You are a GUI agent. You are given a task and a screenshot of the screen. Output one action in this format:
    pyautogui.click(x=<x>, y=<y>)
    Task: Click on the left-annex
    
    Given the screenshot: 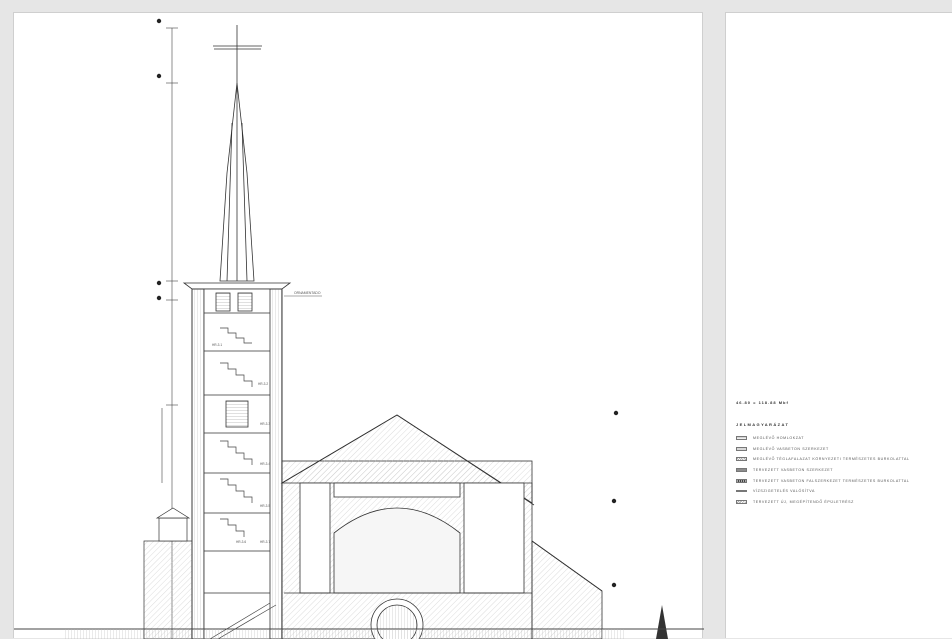 What is the action you would take?
    pyautogui.click(x=168, y=573)
    